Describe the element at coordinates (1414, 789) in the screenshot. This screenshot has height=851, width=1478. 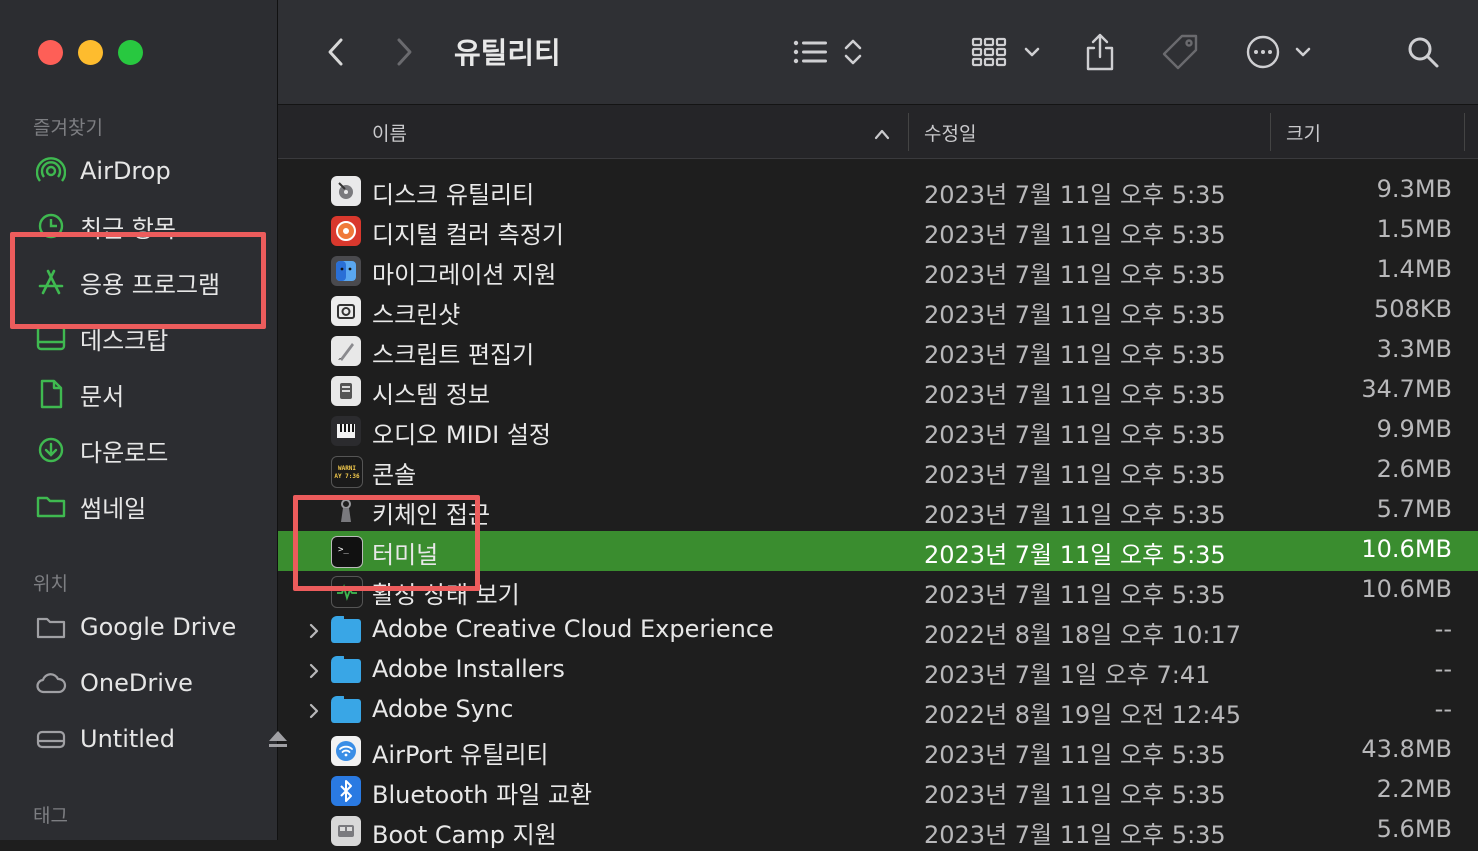
I see `file-size: 2.2MB` at that location.